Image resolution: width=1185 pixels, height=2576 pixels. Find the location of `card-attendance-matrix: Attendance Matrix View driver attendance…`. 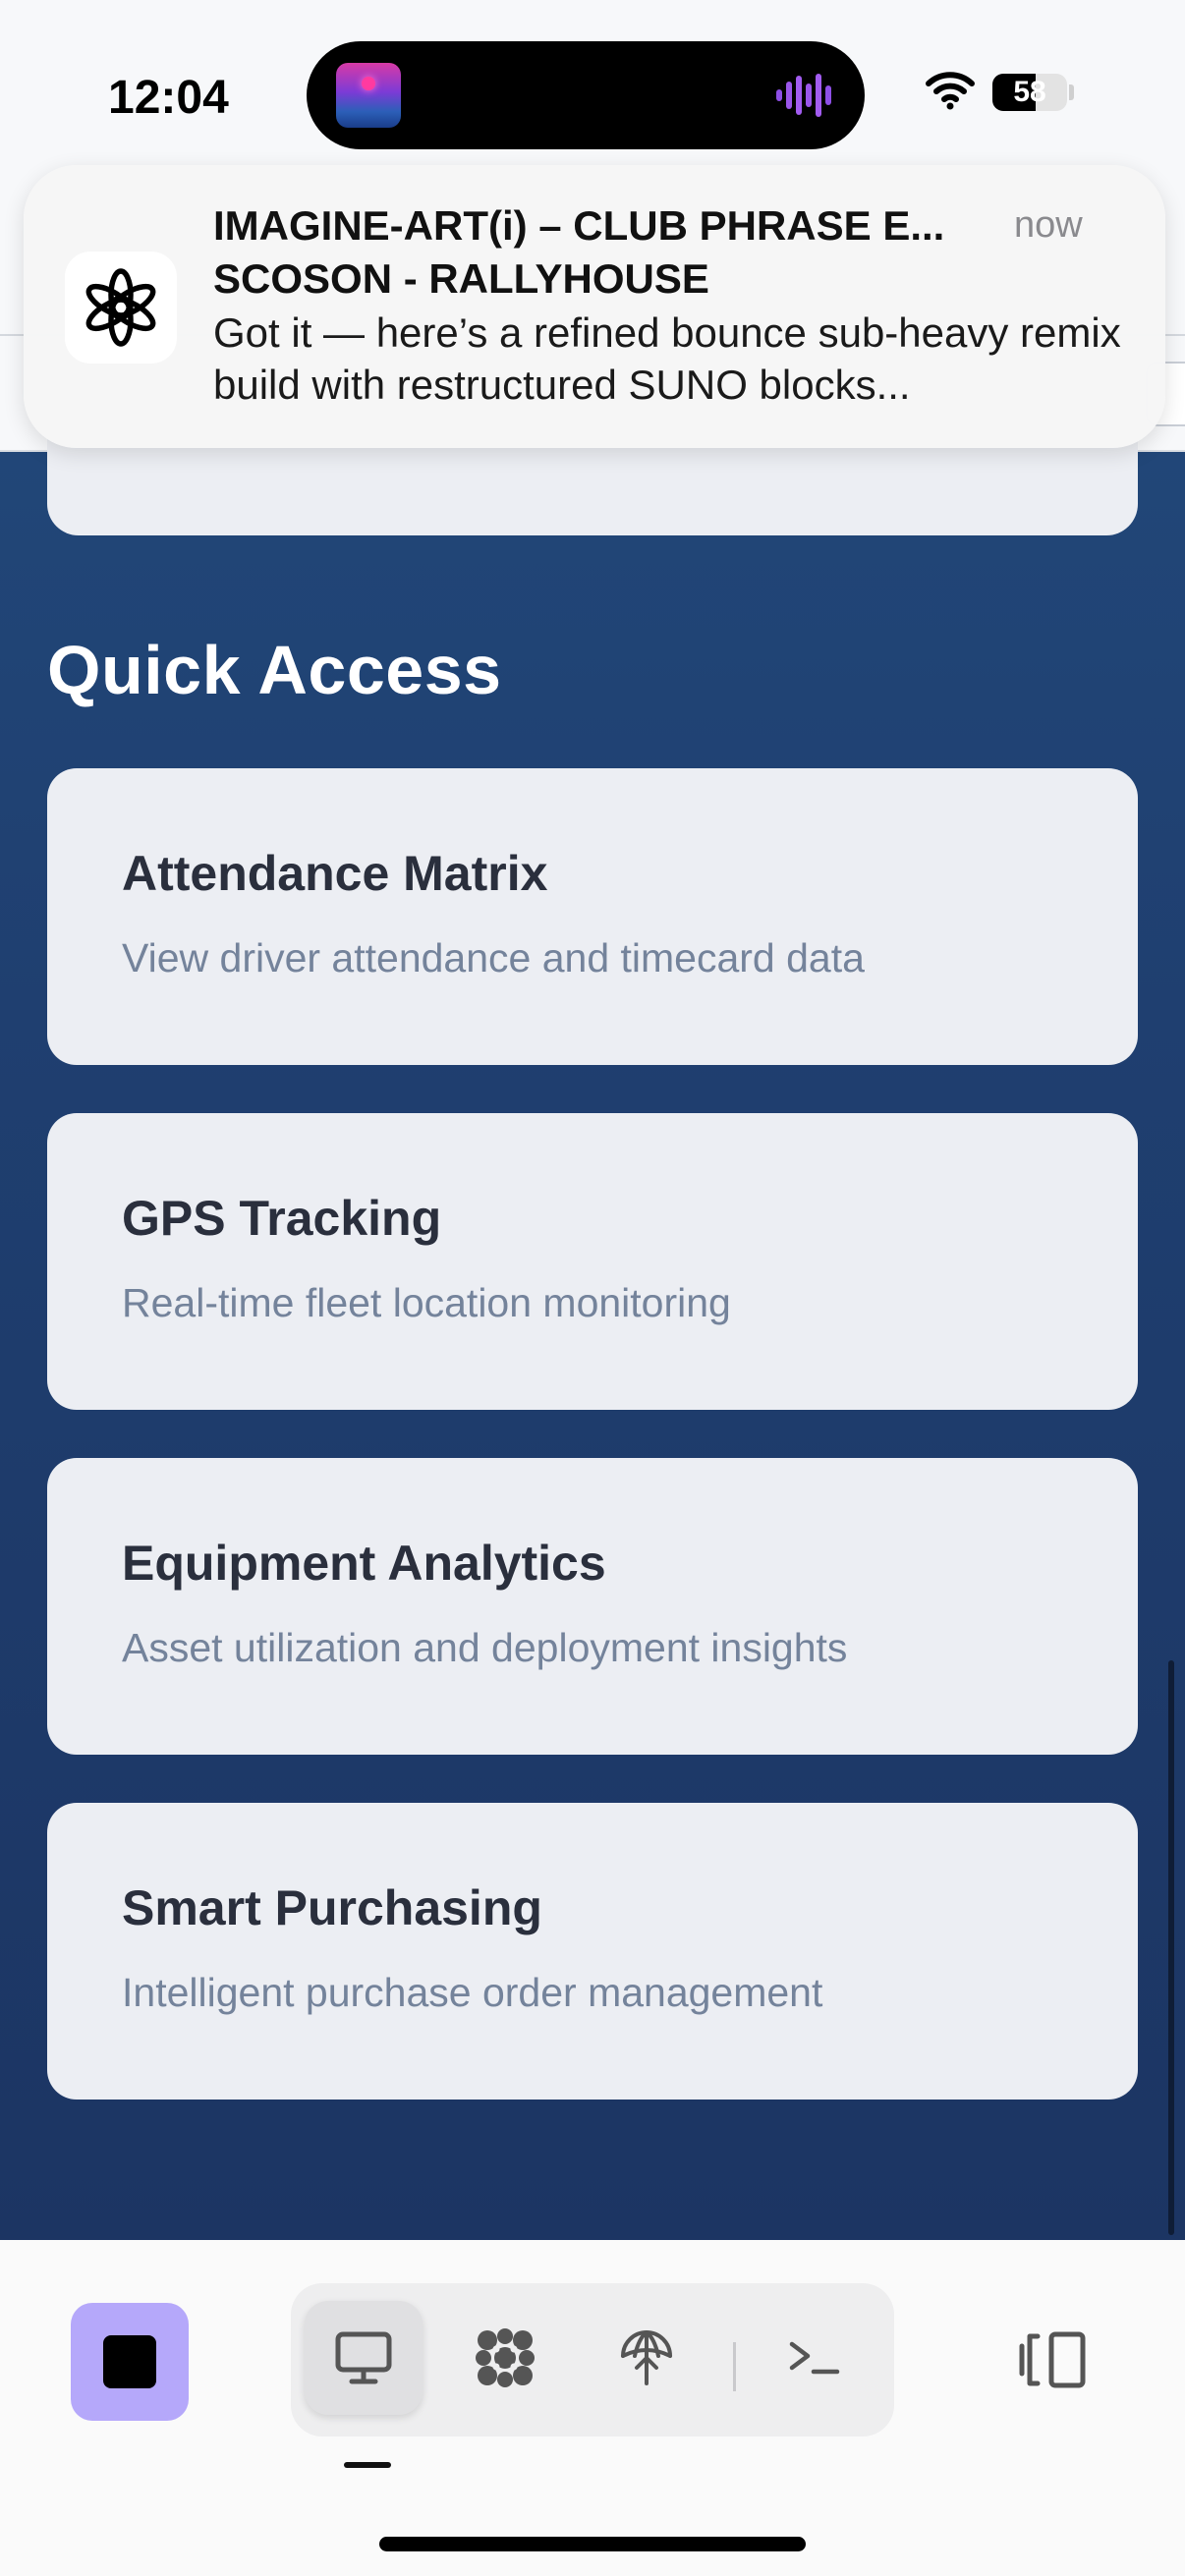

card-attendance-matrix: Attendance Matrix View driver attendance… is located at coordinates (592, 916).